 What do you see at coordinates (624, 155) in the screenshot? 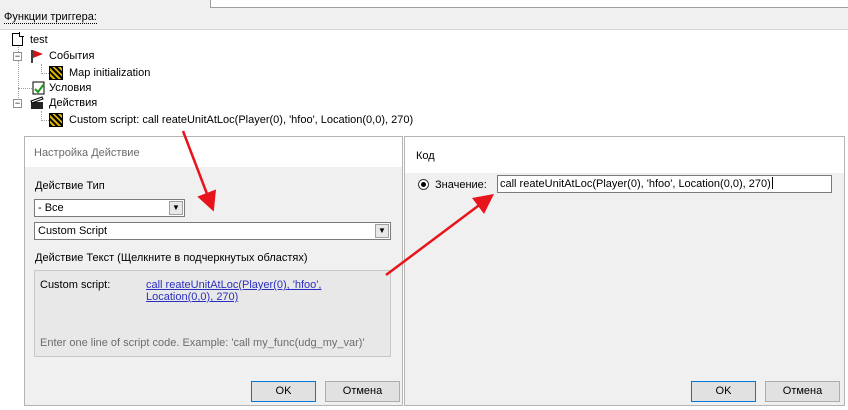
I see `dialog-title: Код` at bounding box center [624, 155].